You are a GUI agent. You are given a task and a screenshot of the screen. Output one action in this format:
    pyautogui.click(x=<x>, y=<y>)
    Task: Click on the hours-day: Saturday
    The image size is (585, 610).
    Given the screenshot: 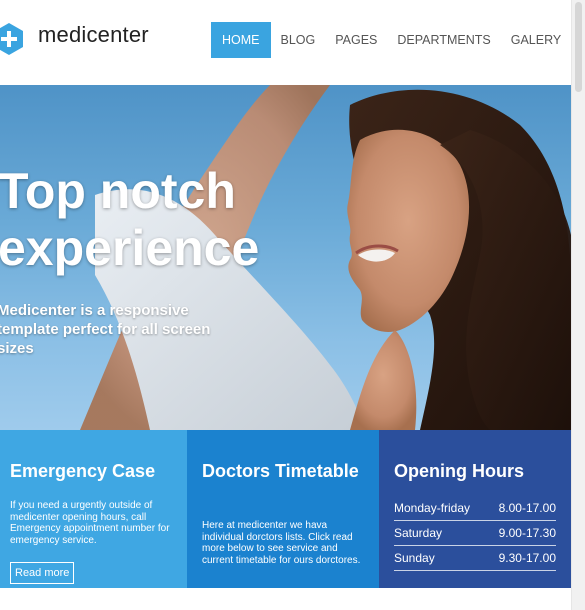 What is the action you would take?
    pyautogui.click(x=418, y=533)
    